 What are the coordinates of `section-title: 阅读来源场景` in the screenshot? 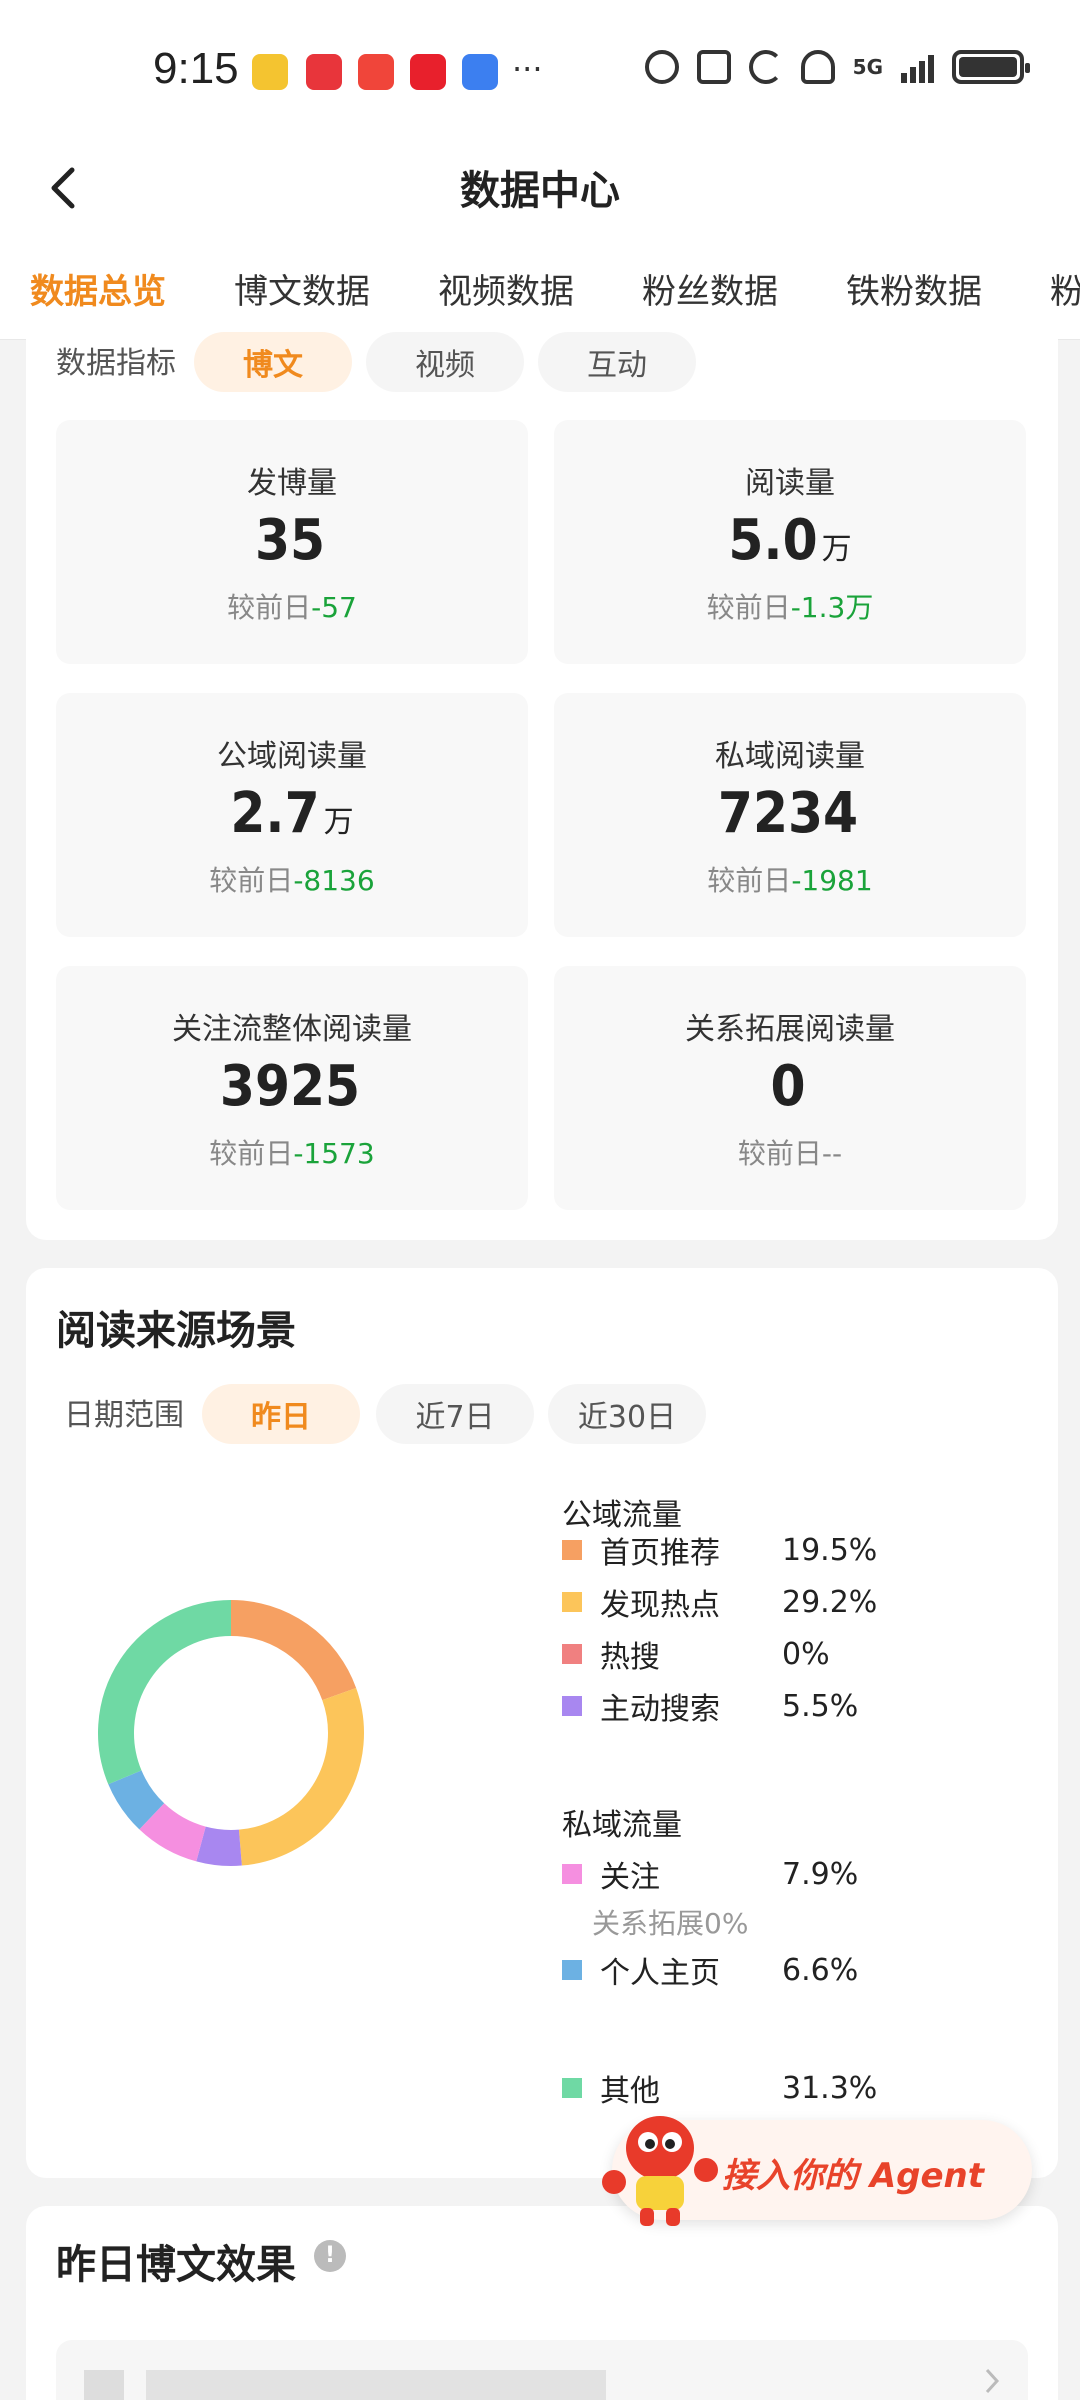 It's located at (176, 1331).